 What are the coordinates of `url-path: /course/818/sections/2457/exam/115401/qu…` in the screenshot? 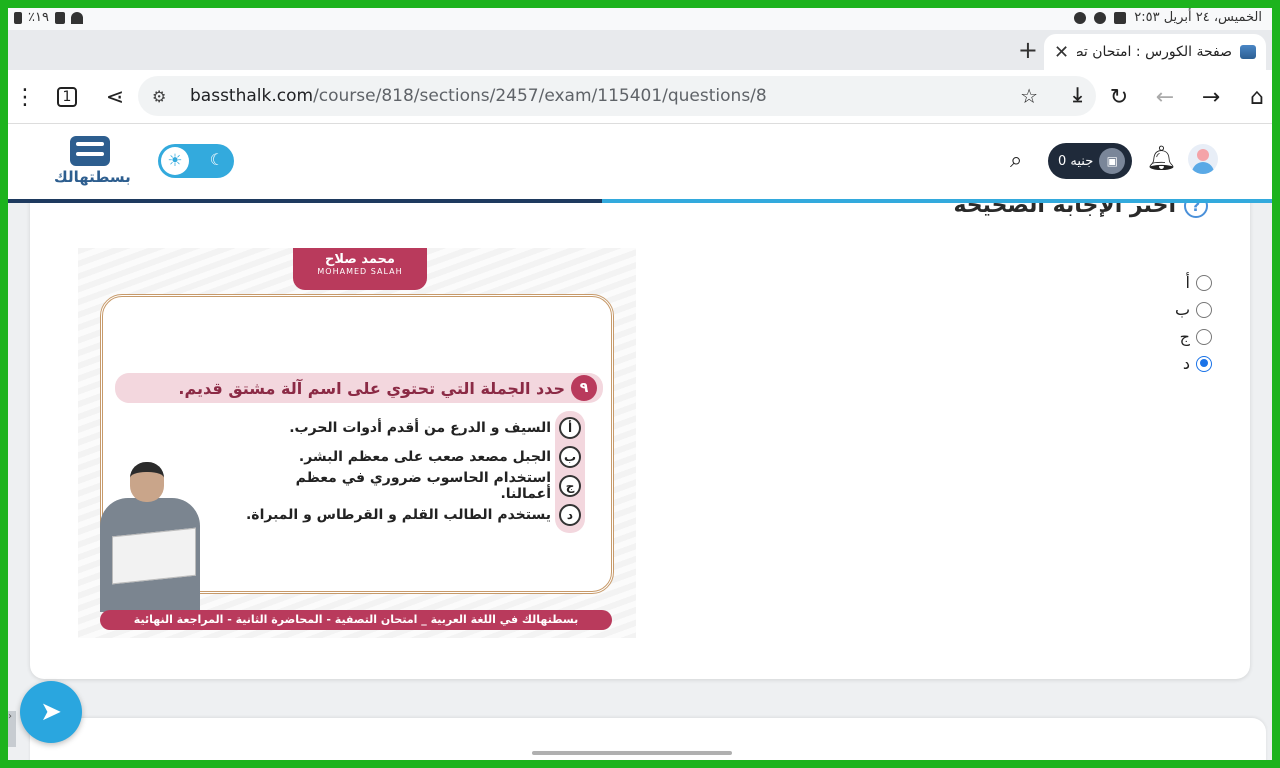 It's located at (540, 96).